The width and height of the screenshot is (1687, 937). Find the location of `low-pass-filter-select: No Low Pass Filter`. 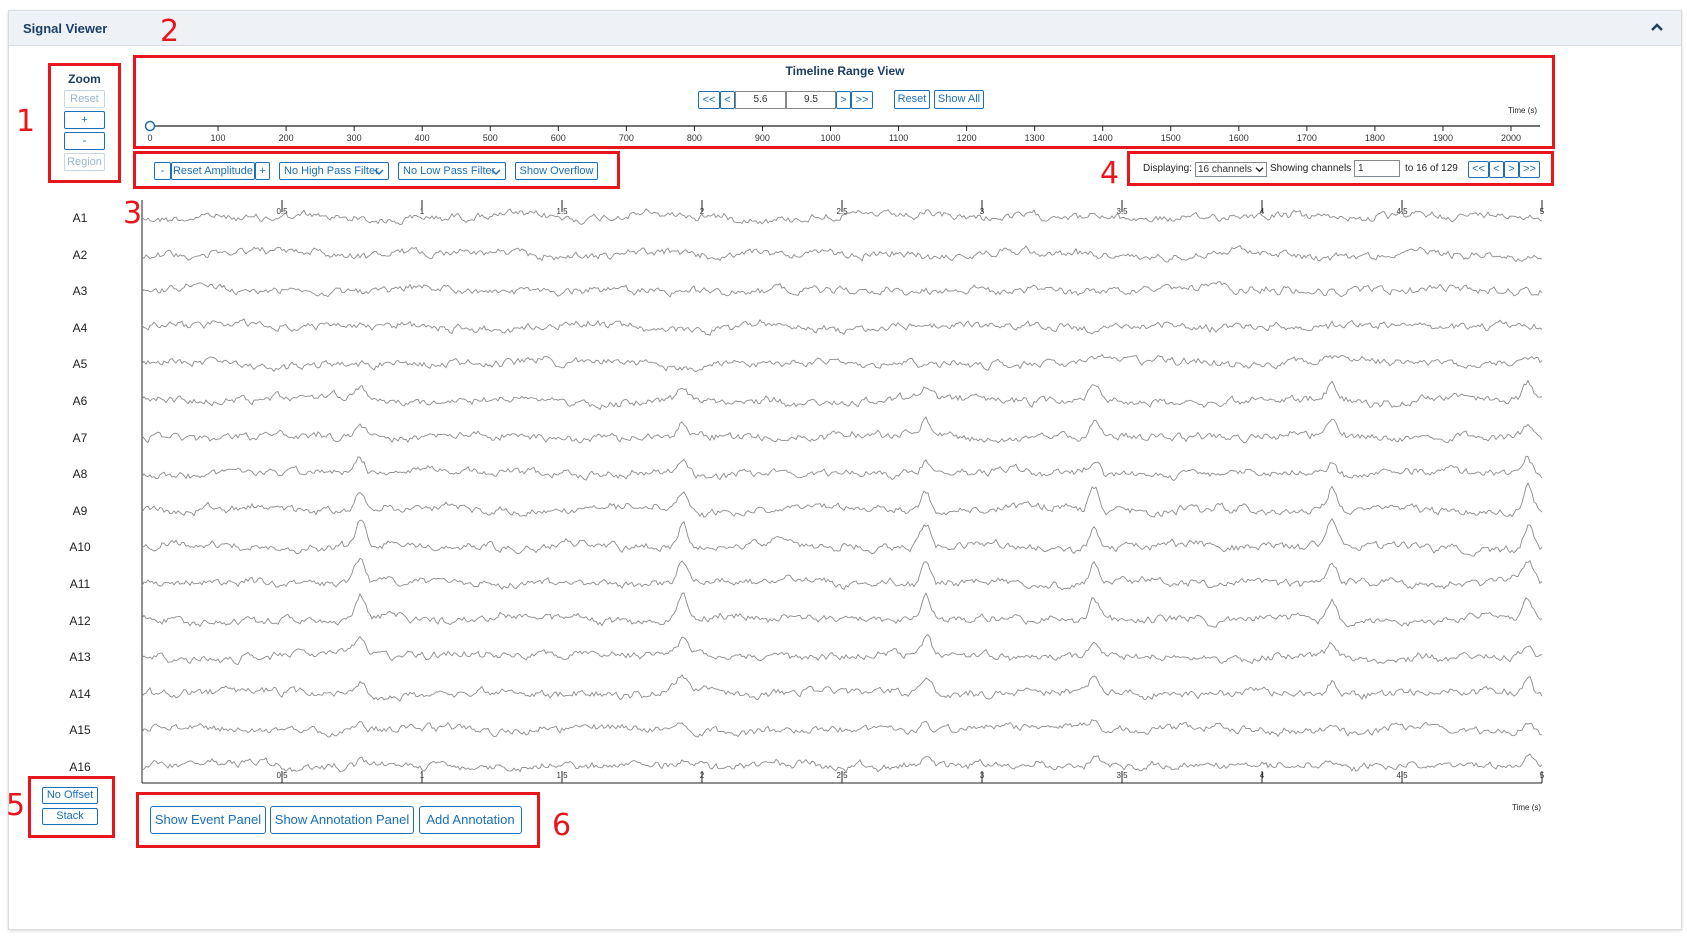

low-pass-filter-select: No Low Pass Filter is located at coordinates (452, 171).